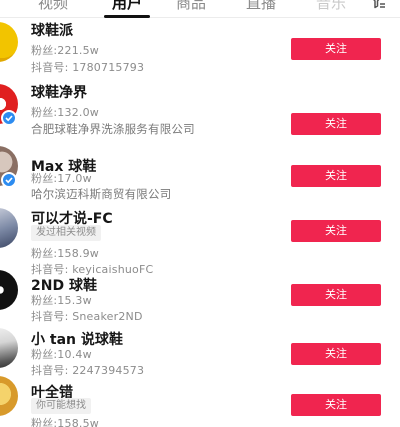  Describe the element at coordinates (61, 178) in the screenshot. I see `fans-count: 粉丝:17.0w` at that location.